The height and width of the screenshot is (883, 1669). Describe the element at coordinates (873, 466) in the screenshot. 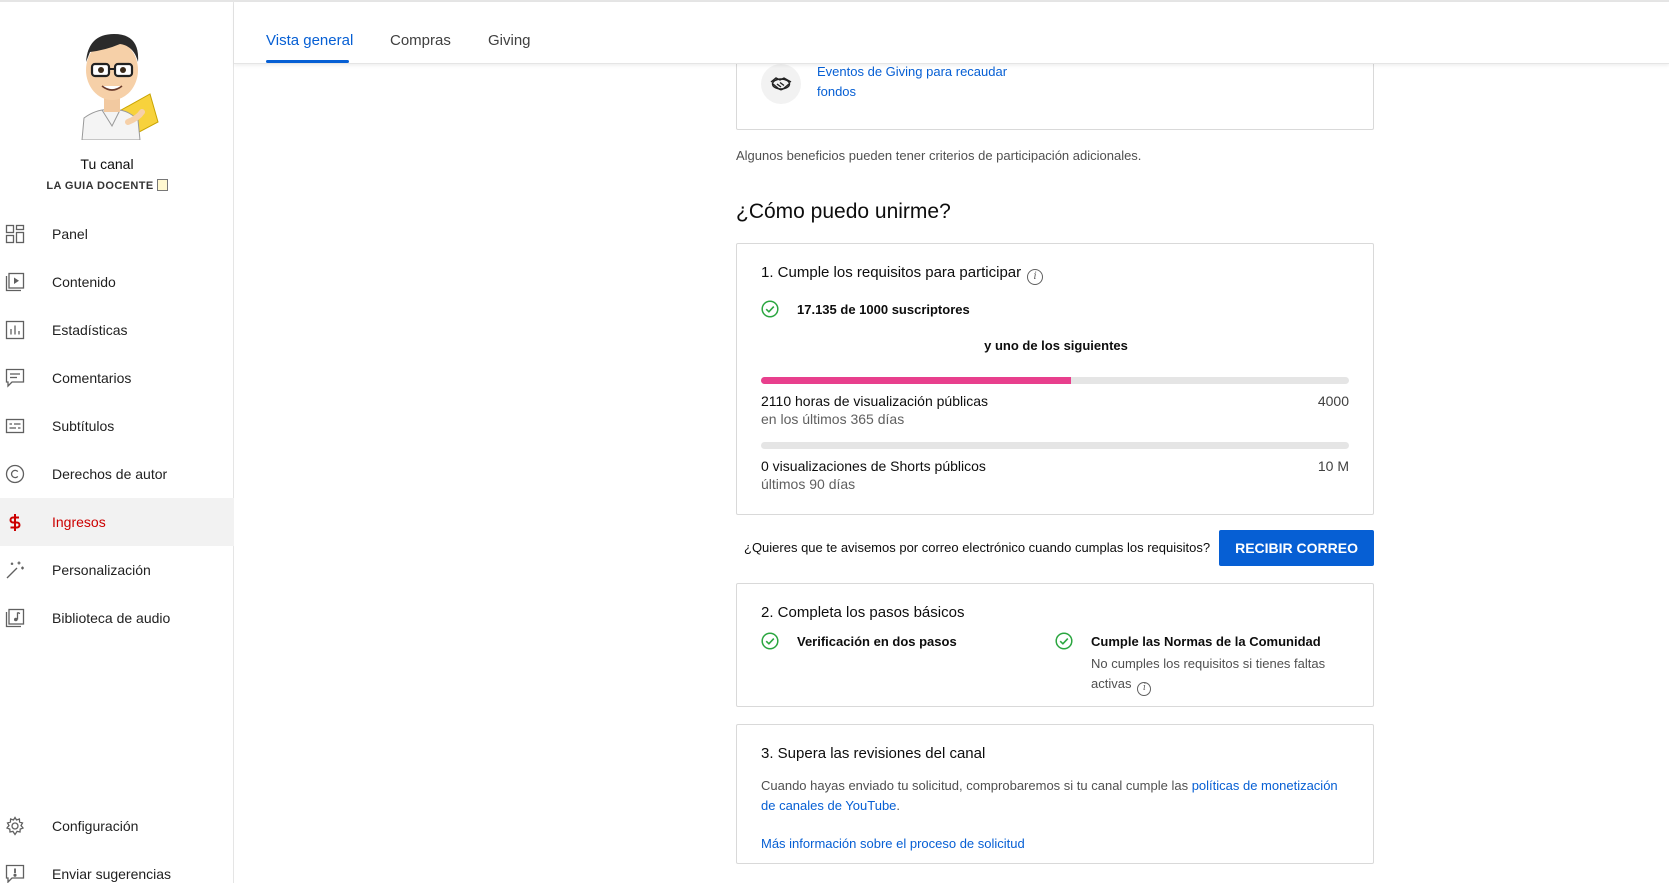

I see `shorts-views-label: 0 visualizaciones de Shorts públicos` at that location.